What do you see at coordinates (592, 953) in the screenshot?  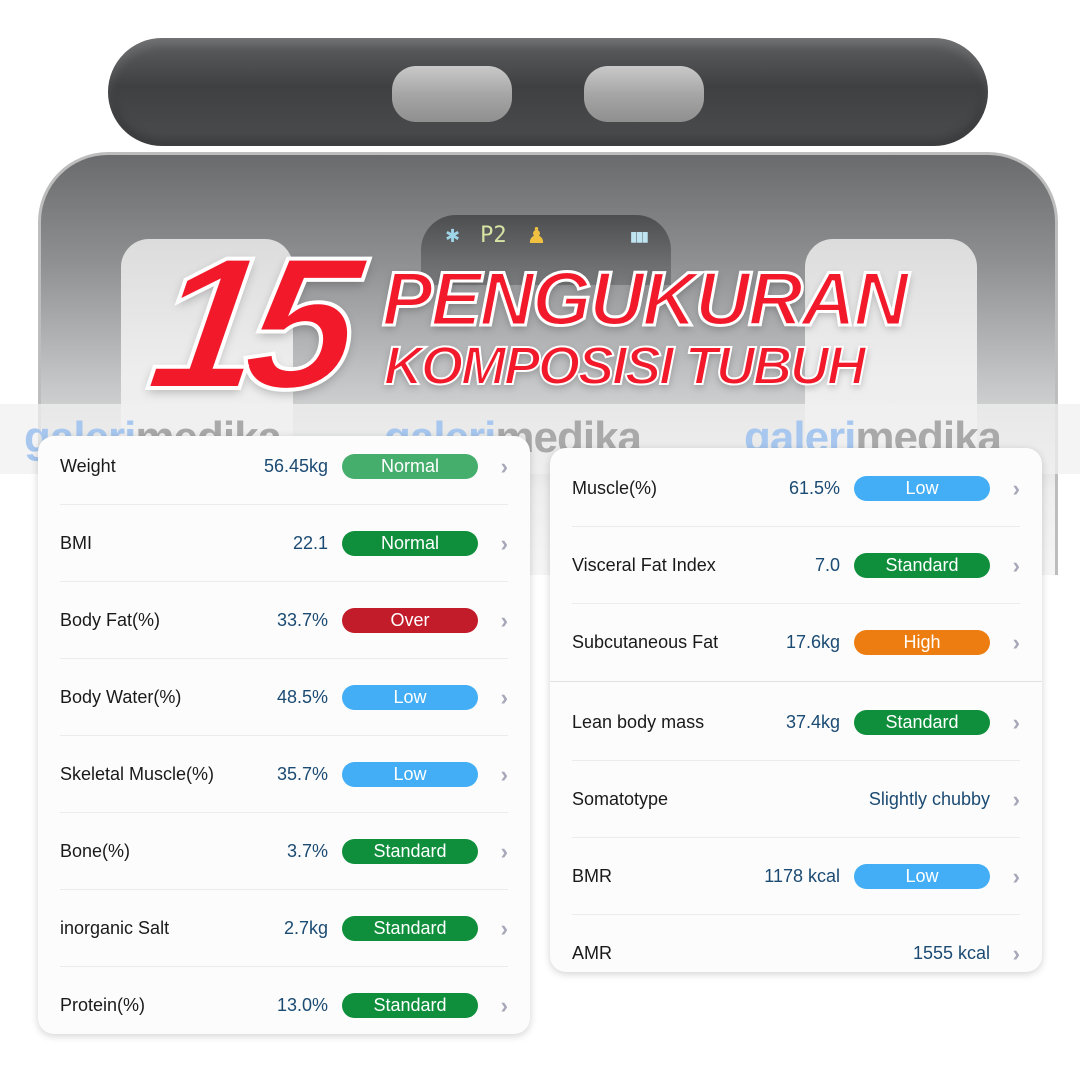 I see `metric-label: AMR` at bounding box center [592, 953].